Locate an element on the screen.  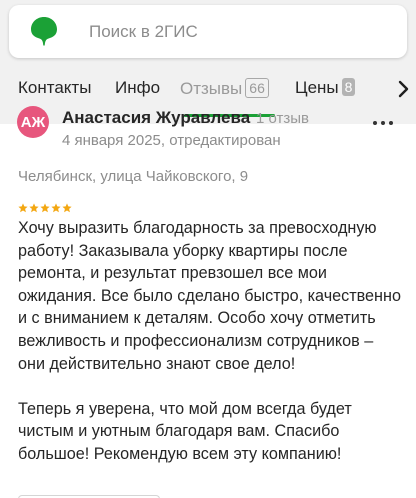
avatar: АЖ is located at coordinates (33, 122).